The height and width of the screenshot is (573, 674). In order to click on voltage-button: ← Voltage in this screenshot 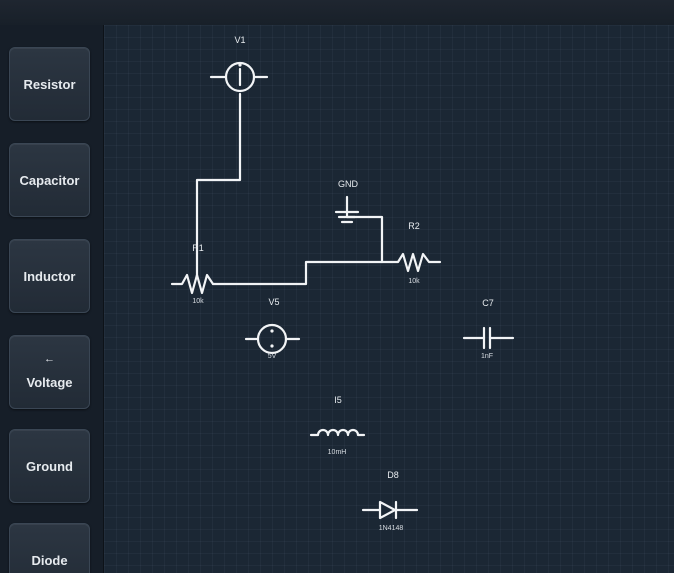, I will do `click(49, 372)`.